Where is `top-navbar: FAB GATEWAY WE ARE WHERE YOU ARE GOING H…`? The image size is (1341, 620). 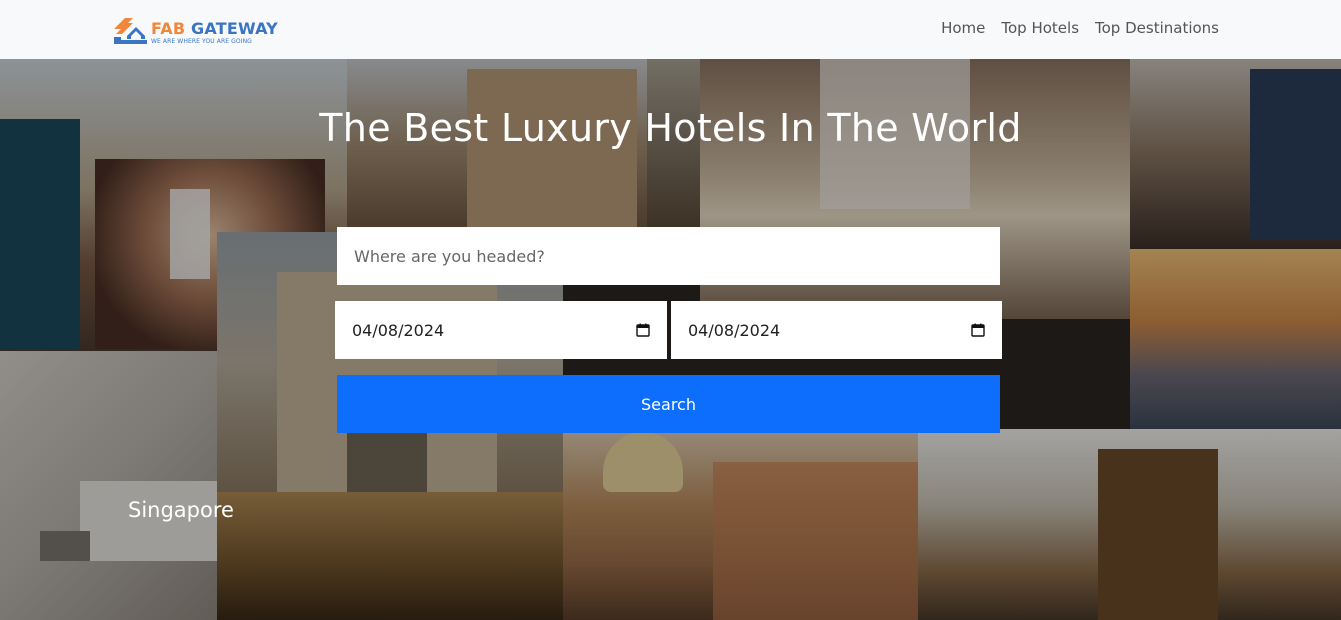 top-navbar: FAB GATEWAY WE ARE WHERE YOU ARE GOING H… is located at coordinates (670, 29).